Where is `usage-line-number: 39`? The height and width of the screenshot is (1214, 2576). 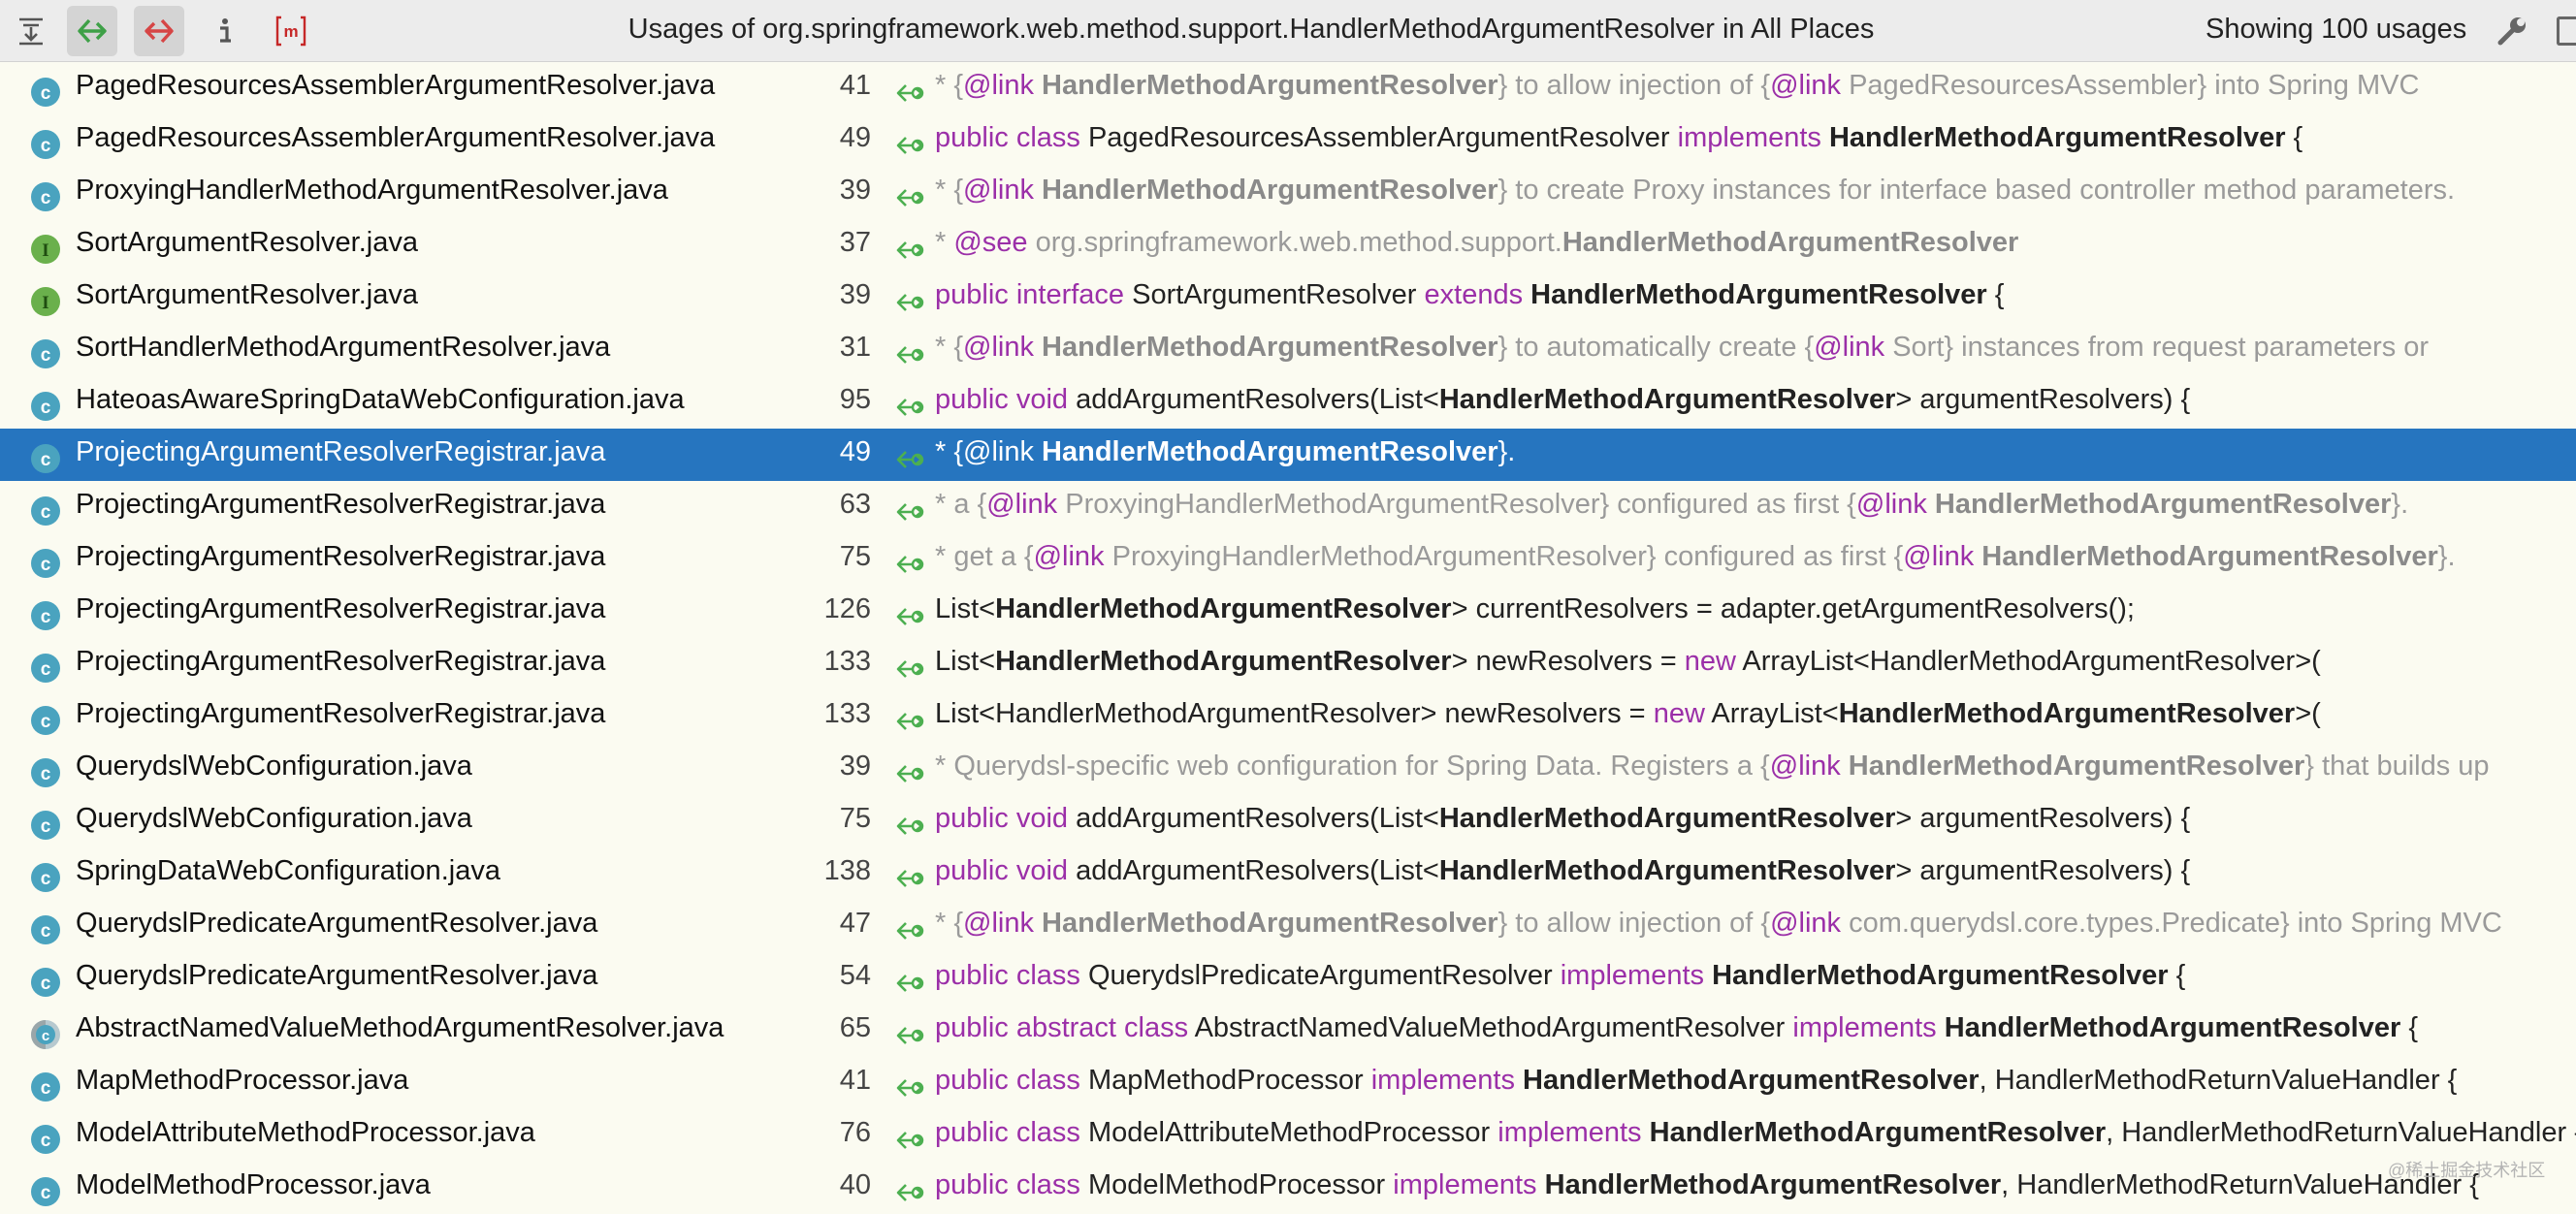
usage-line-number: 39 is located at coordinates (855, 190).